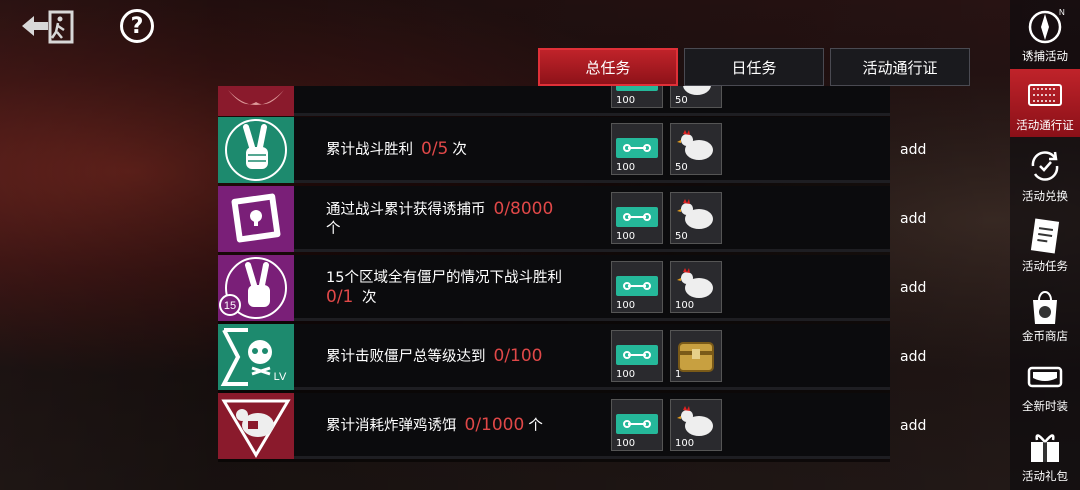 The image size is (1080, 490). I want to click on task-description: 累计战斗胜利 0/5 次, so click(466, 150).